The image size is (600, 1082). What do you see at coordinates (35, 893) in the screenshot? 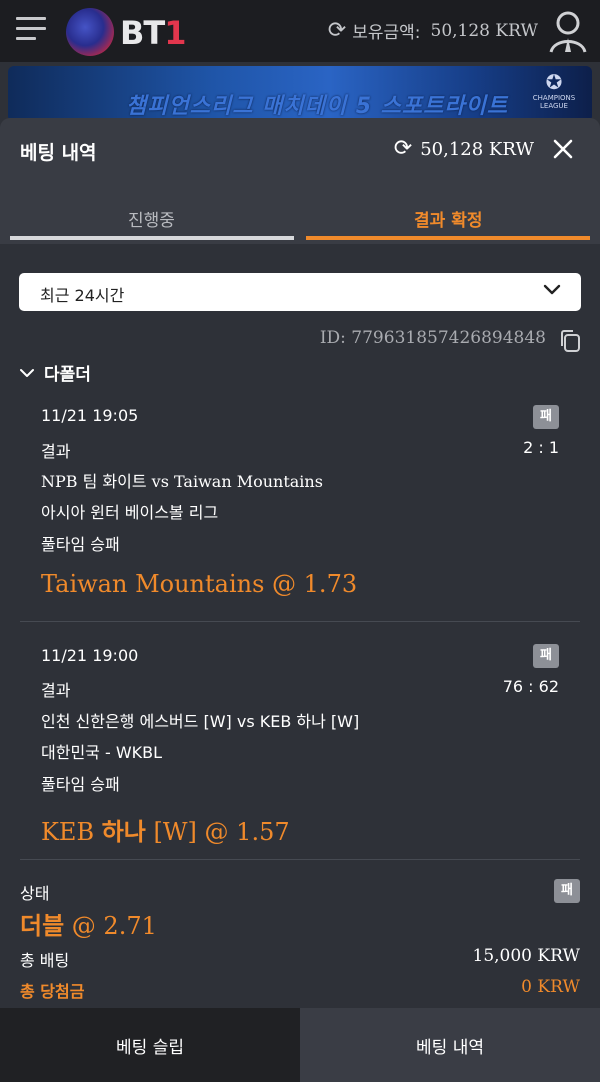
I see `status-label: 상태` at bounding box center [35, 893].